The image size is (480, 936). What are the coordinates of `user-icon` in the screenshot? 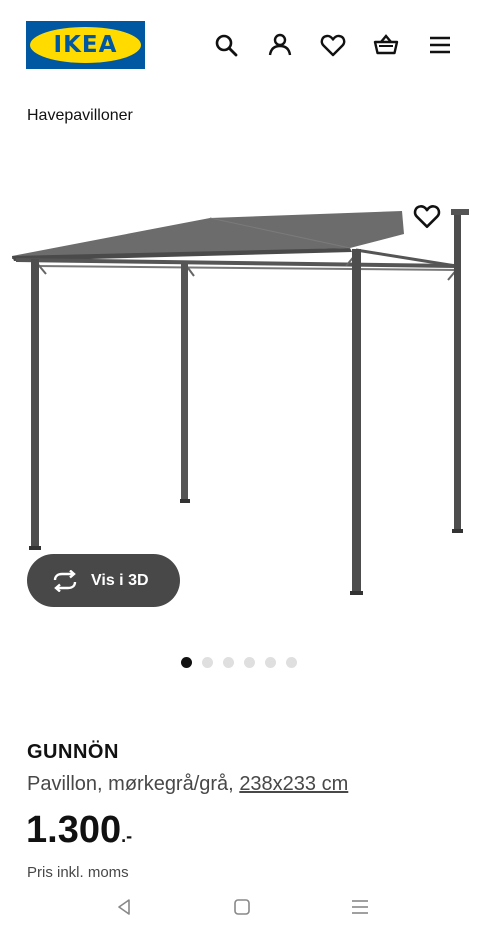 It's located at (280, 45).